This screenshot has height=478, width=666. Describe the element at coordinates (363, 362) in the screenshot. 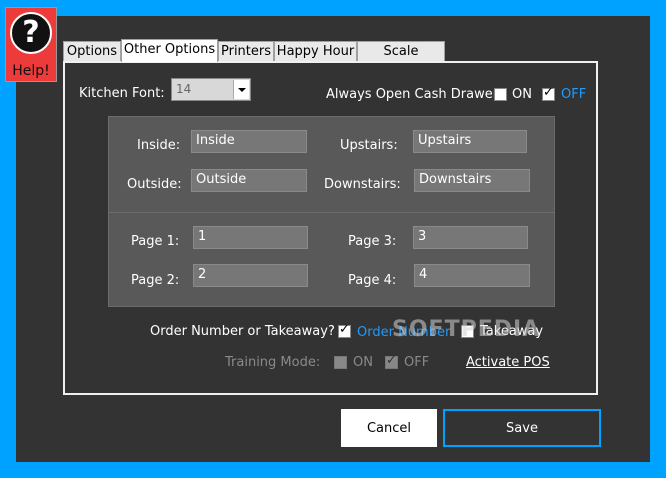

I see `training-on-label: ON` at that location.